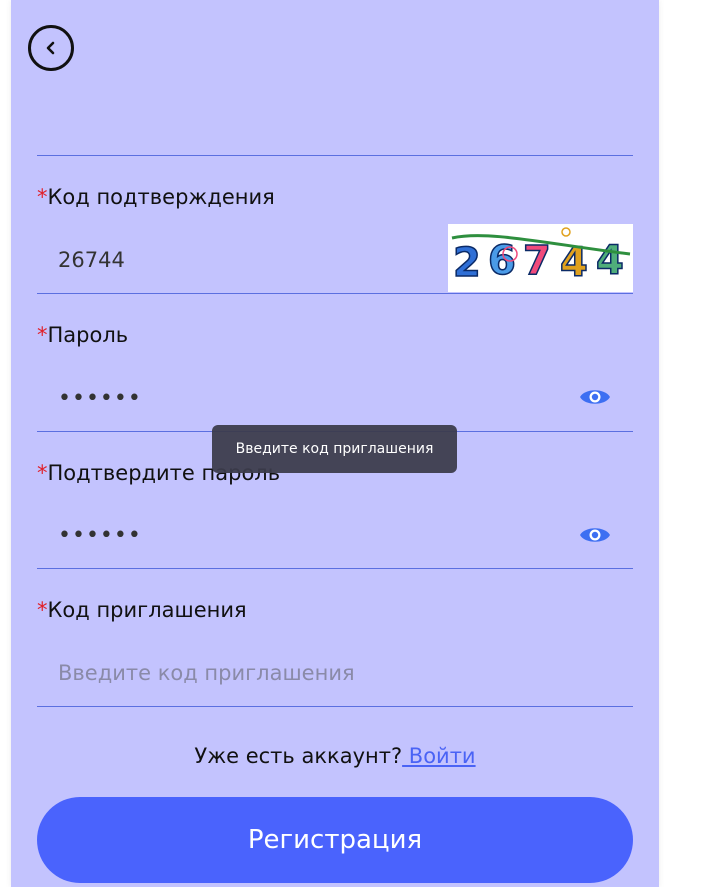 Image resolution: width=713 pixels, height=887 pixels. What do you see at coordinates (88, 335) in the screenshot?
I see `password-label-text: Пароль` at bounding box center [88, 335].